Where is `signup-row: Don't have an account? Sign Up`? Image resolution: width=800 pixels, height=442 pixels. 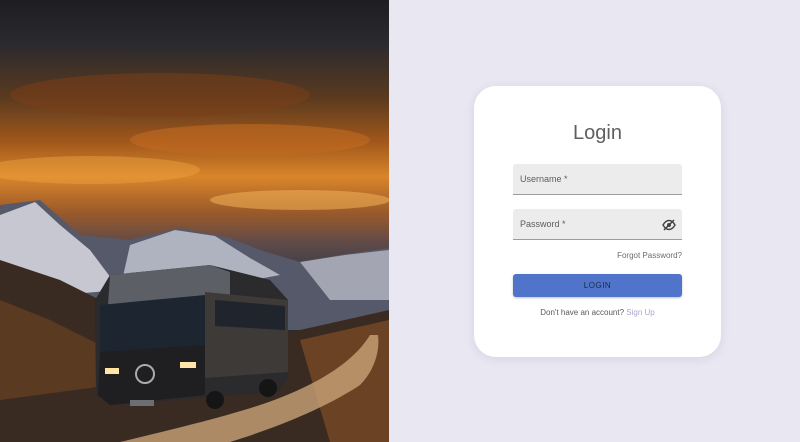
signup-row: Don't have an account? Sign Up is located at coordinates (597, 312).